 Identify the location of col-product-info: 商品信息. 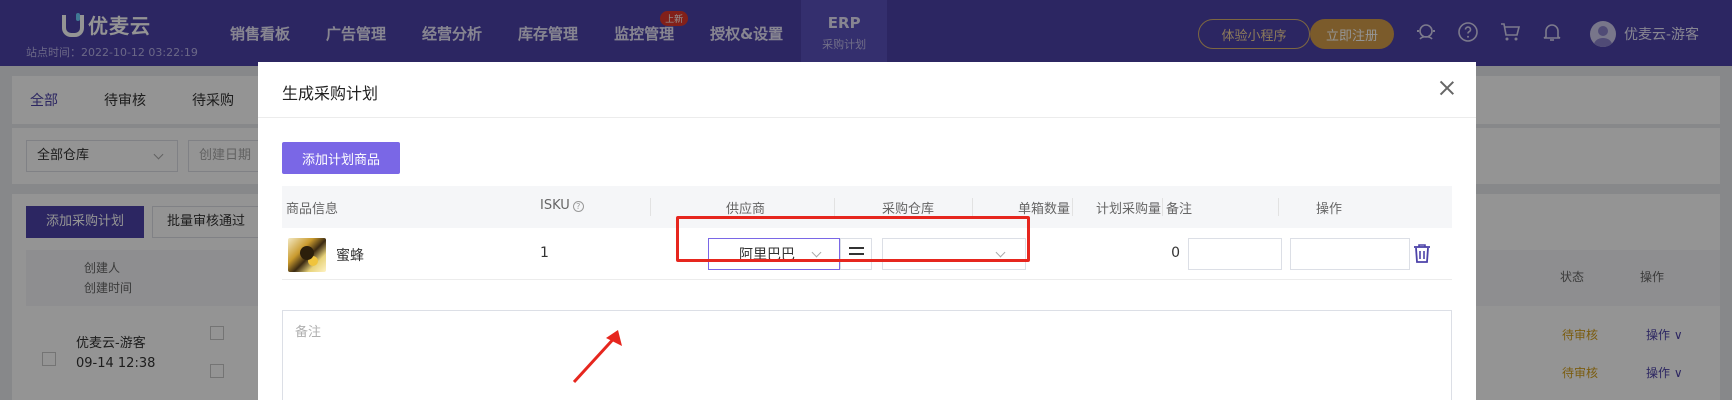
(312, 209).